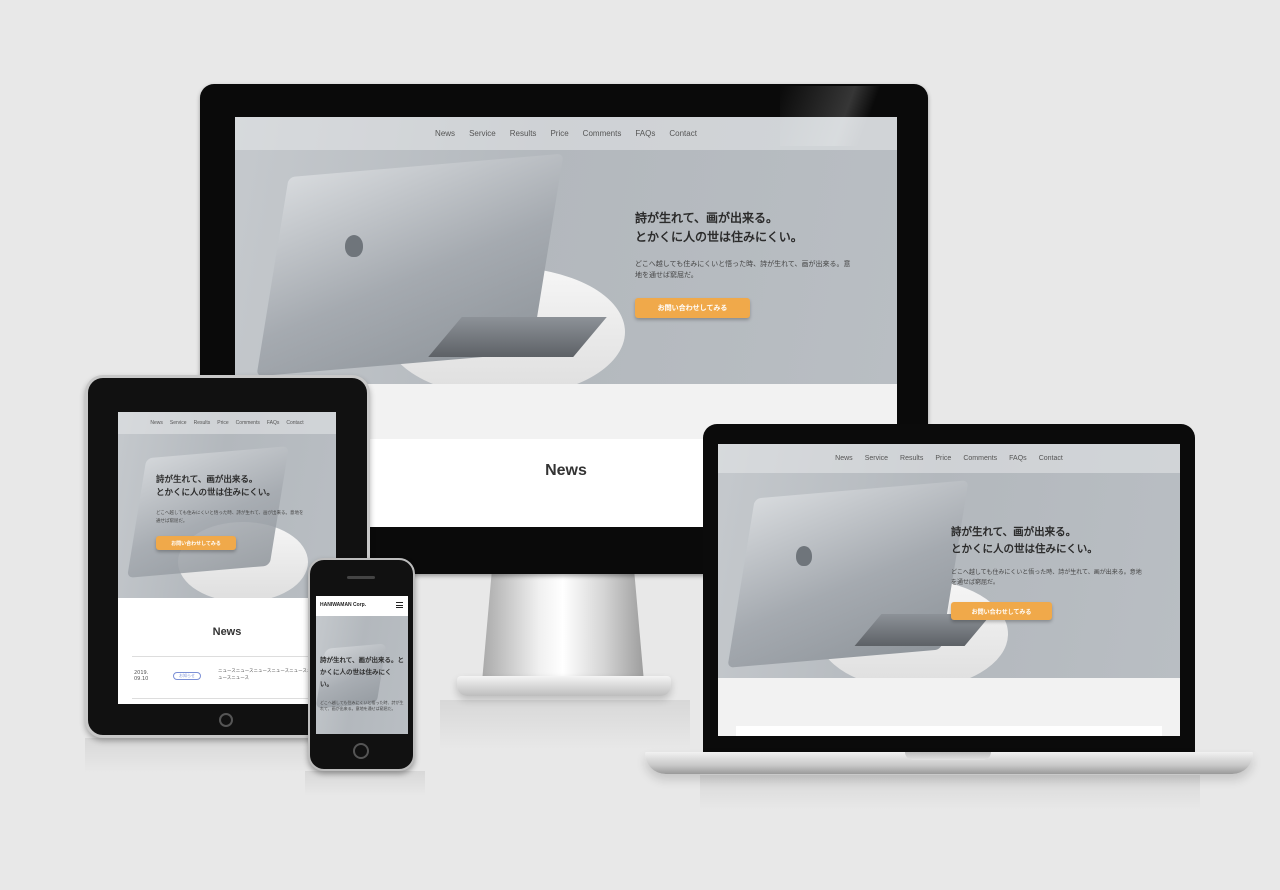  I want to click on desktop-hero-headline: 詩が生れて、画が出来る。 とかくに人の世は住みにくい。, so click(719, 227).